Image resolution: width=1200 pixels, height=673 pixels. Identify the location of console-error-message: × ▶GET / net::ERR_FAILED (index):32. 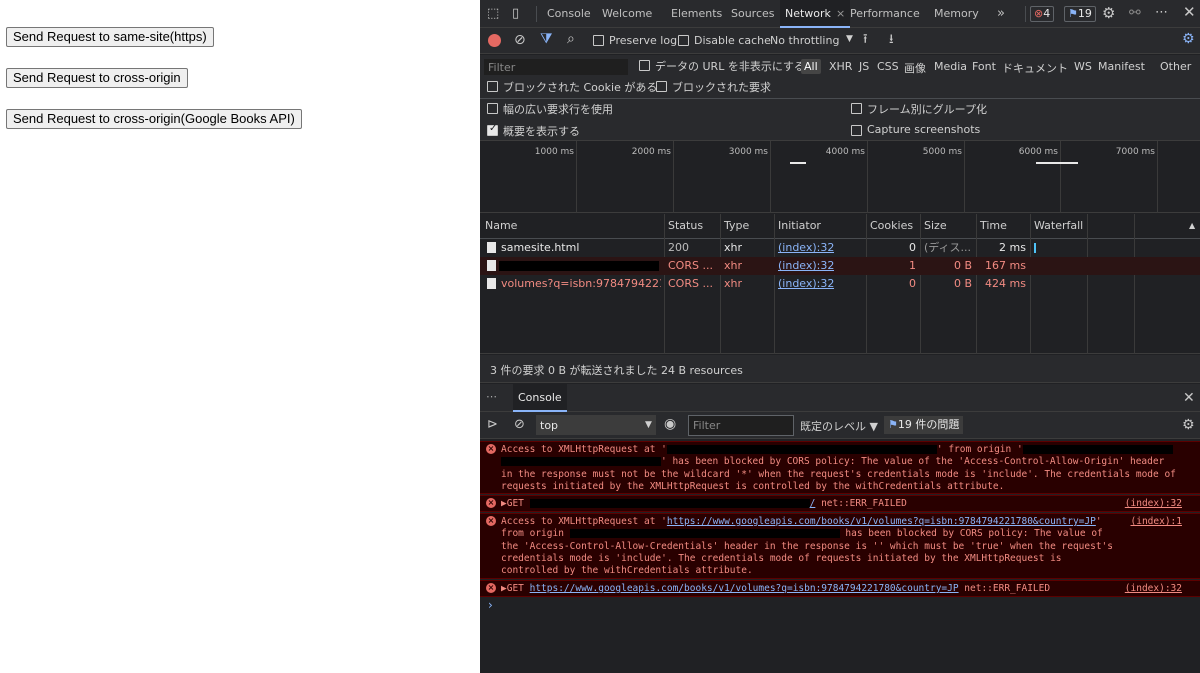
(840, 503).